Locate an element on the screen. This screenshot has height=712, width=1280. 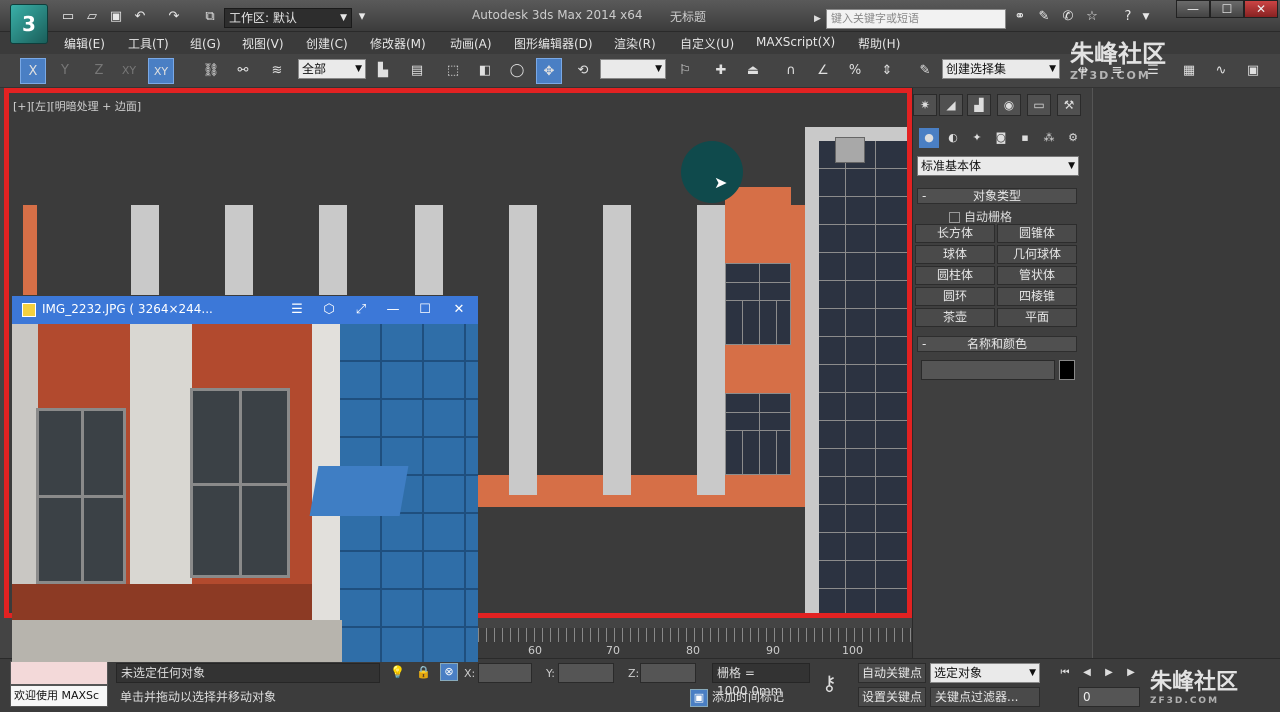
pin-icon: ⬡ is located at coordinates (329, 310).